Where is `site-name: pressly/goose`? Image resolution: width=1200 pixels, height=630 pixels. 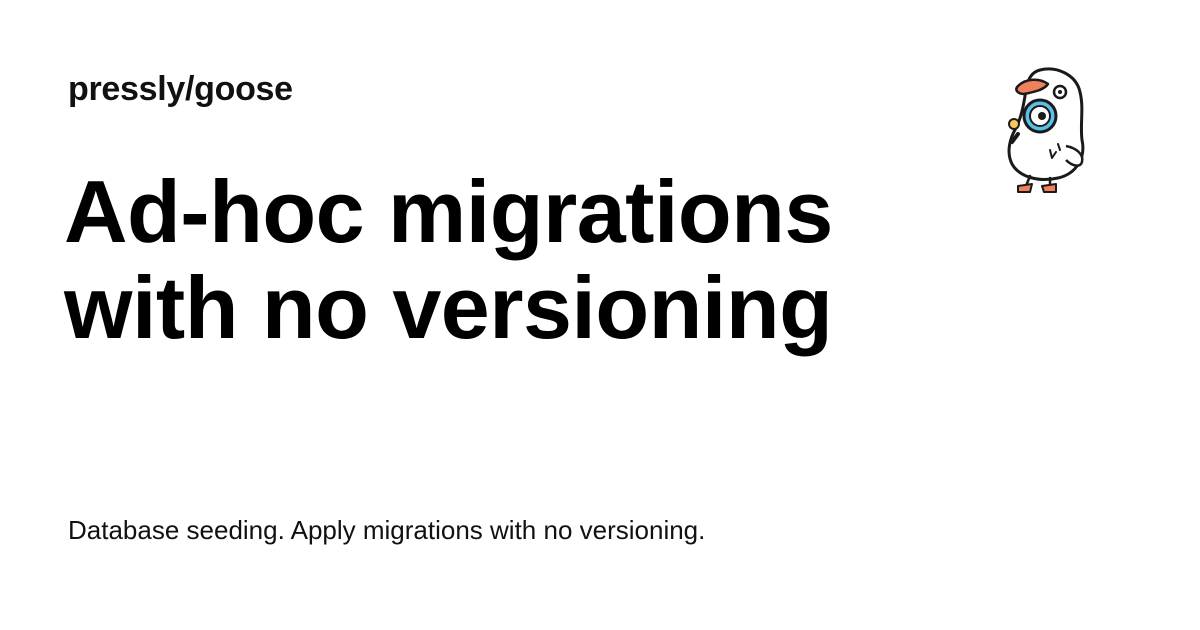 site-name: pressly/goose is located at coordinates (180, 89).